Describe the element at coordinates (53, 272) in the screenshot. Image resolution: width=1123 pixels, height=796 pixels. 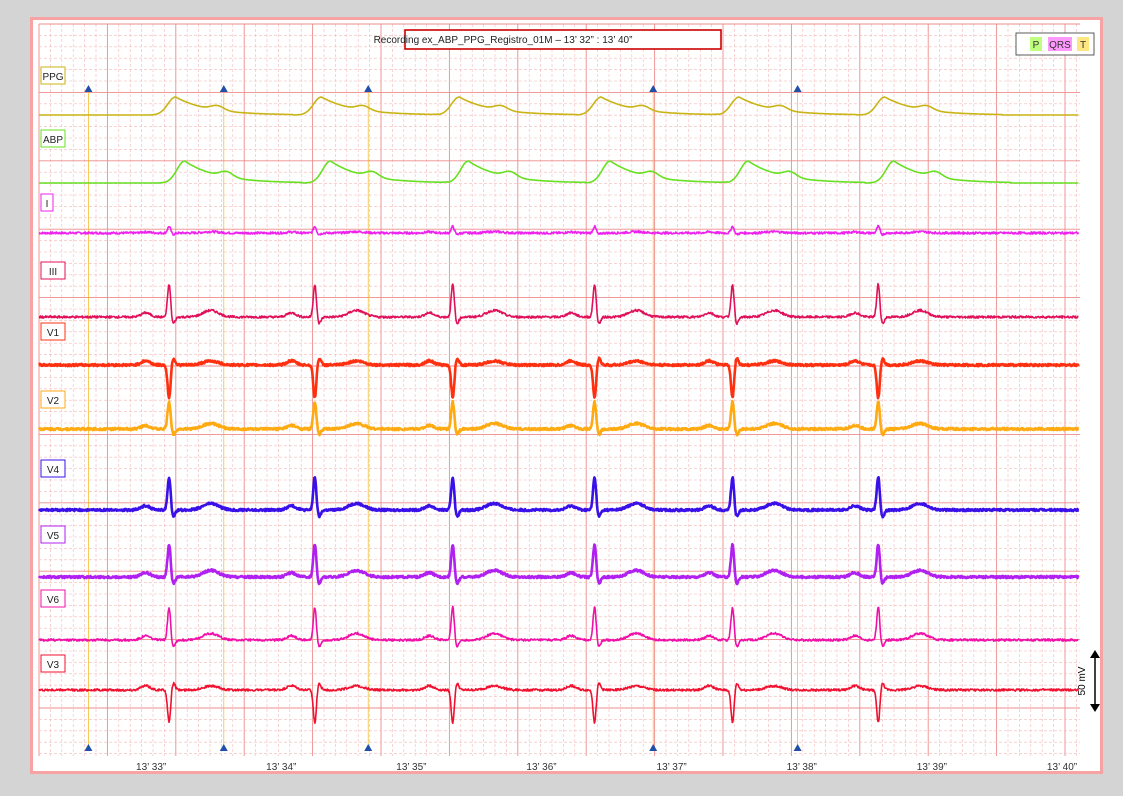
I see `channel-label: III` at that location.